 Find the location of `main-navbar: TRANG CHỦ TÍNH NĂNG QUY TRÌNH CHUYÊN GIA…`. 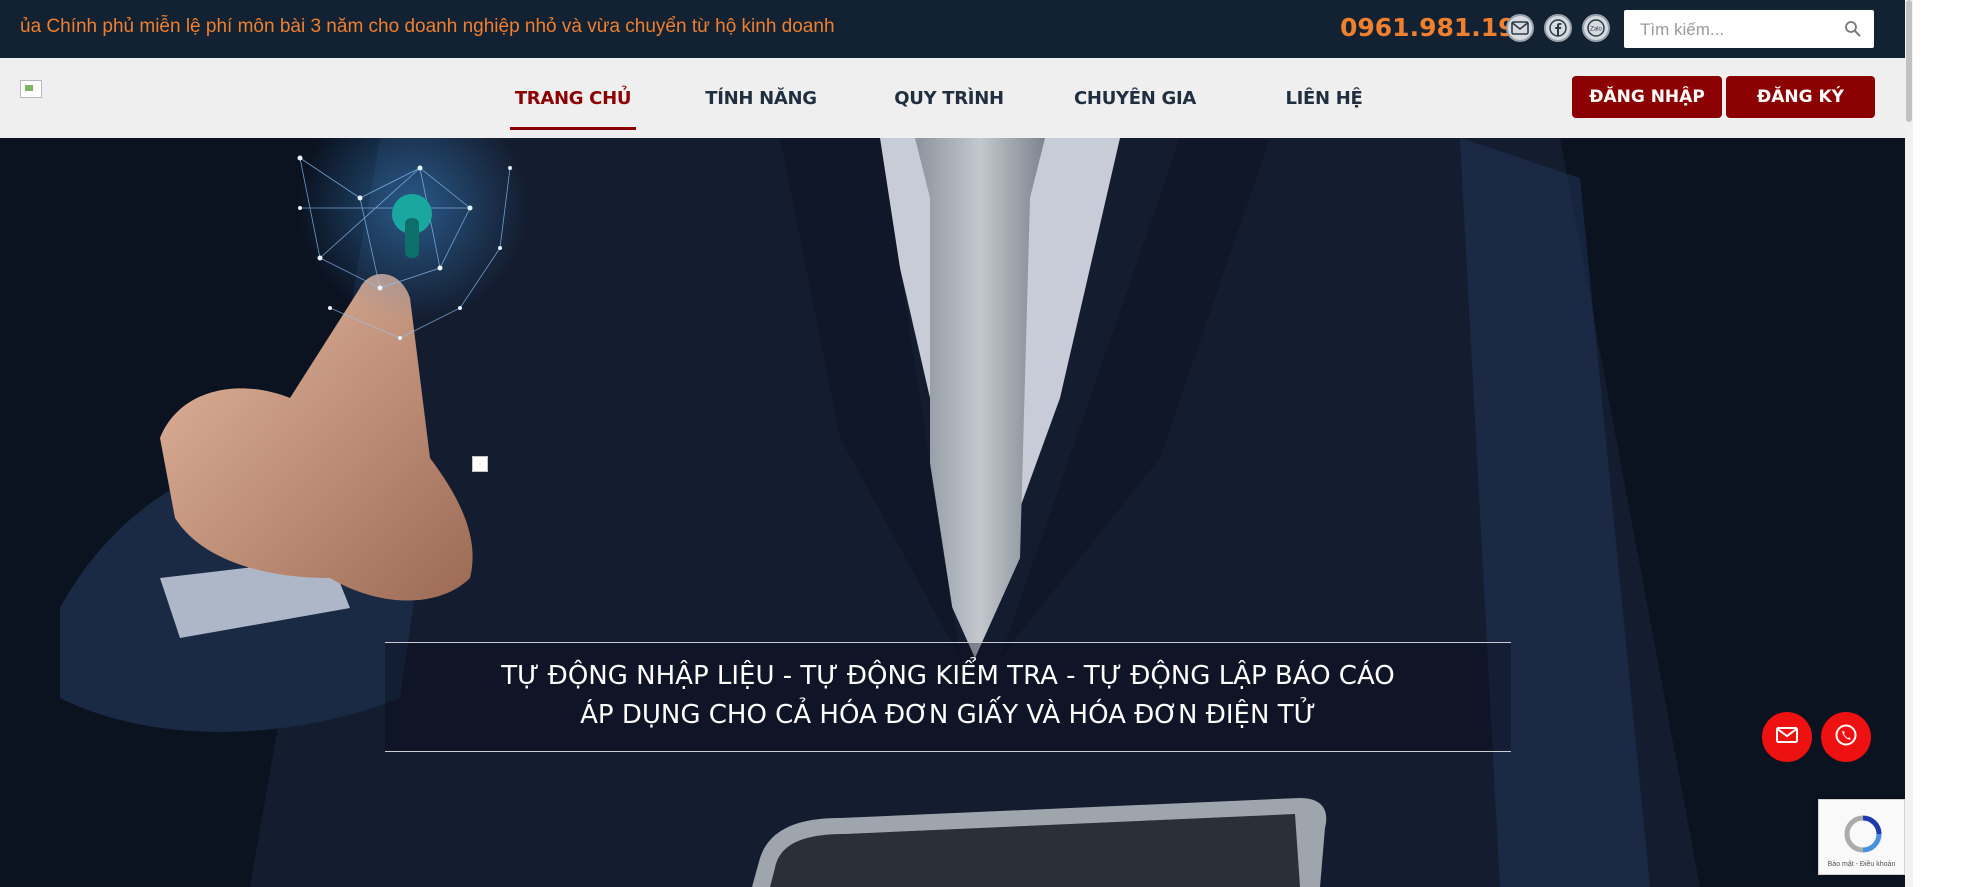

main-navbar: TRANG CHỦ TÍNH NĂNG QUY TRÌNH CHUYÊN GIA… is located at coordinates (952, 98).